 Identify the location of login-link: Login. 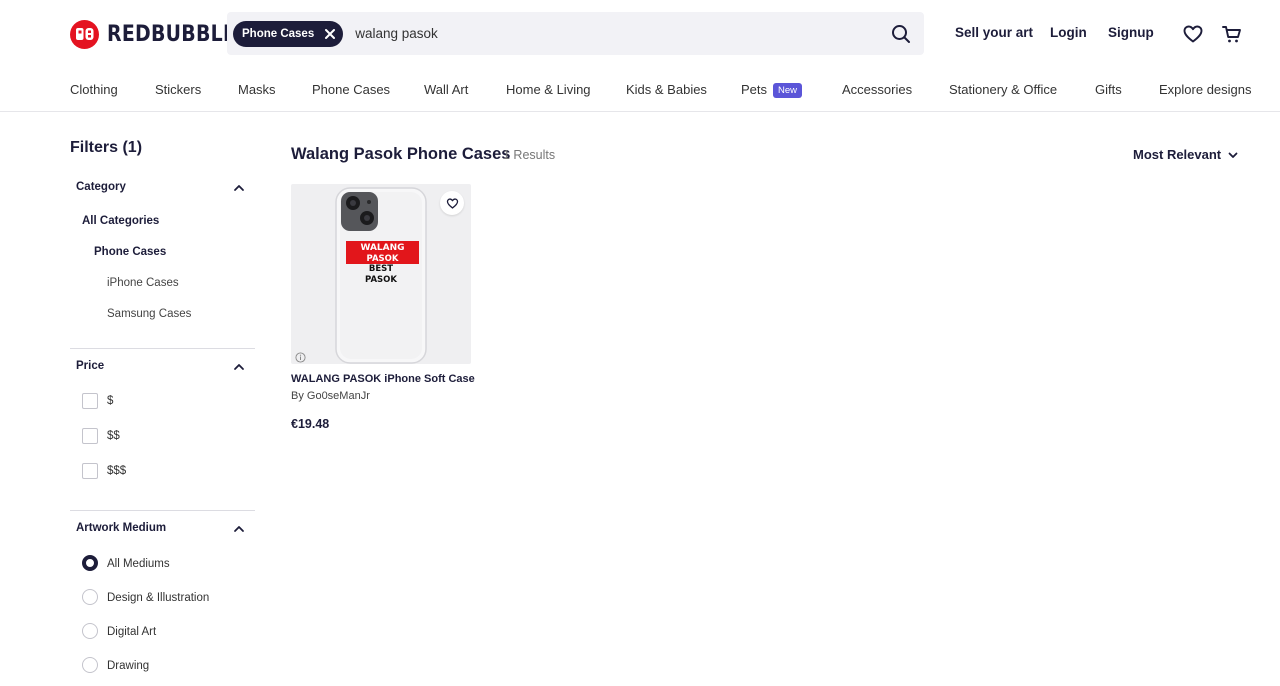
(1068, 32).